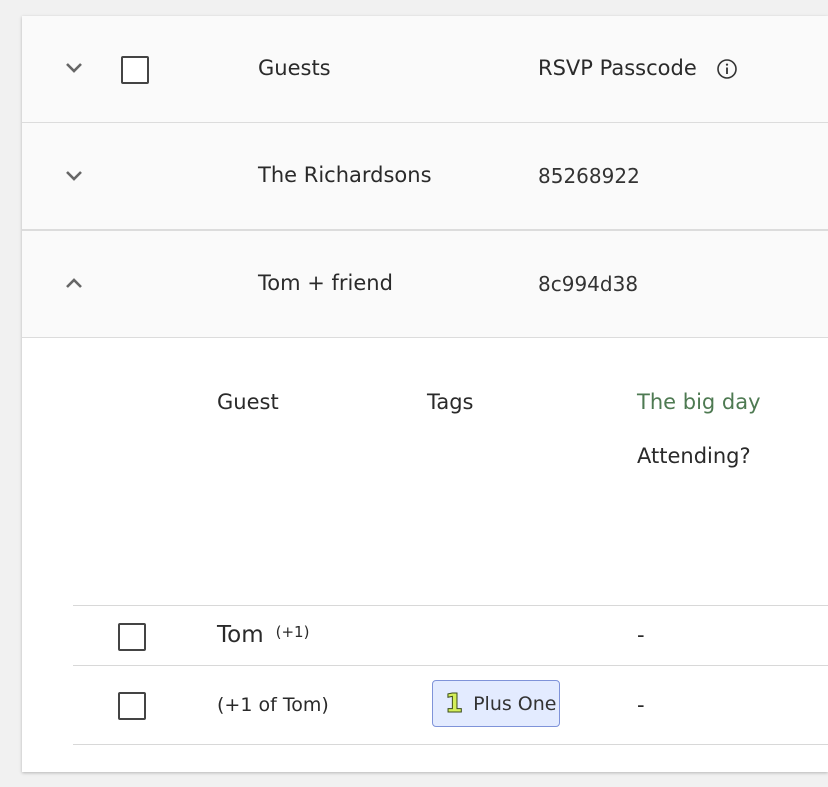 Image resolution: width=828 pixels, height=787 pixels. What do you see at coordinates (74, 176) in the screenshot?
I see `expand-row-chevron-down-icon` at bounding box center [74, 176].